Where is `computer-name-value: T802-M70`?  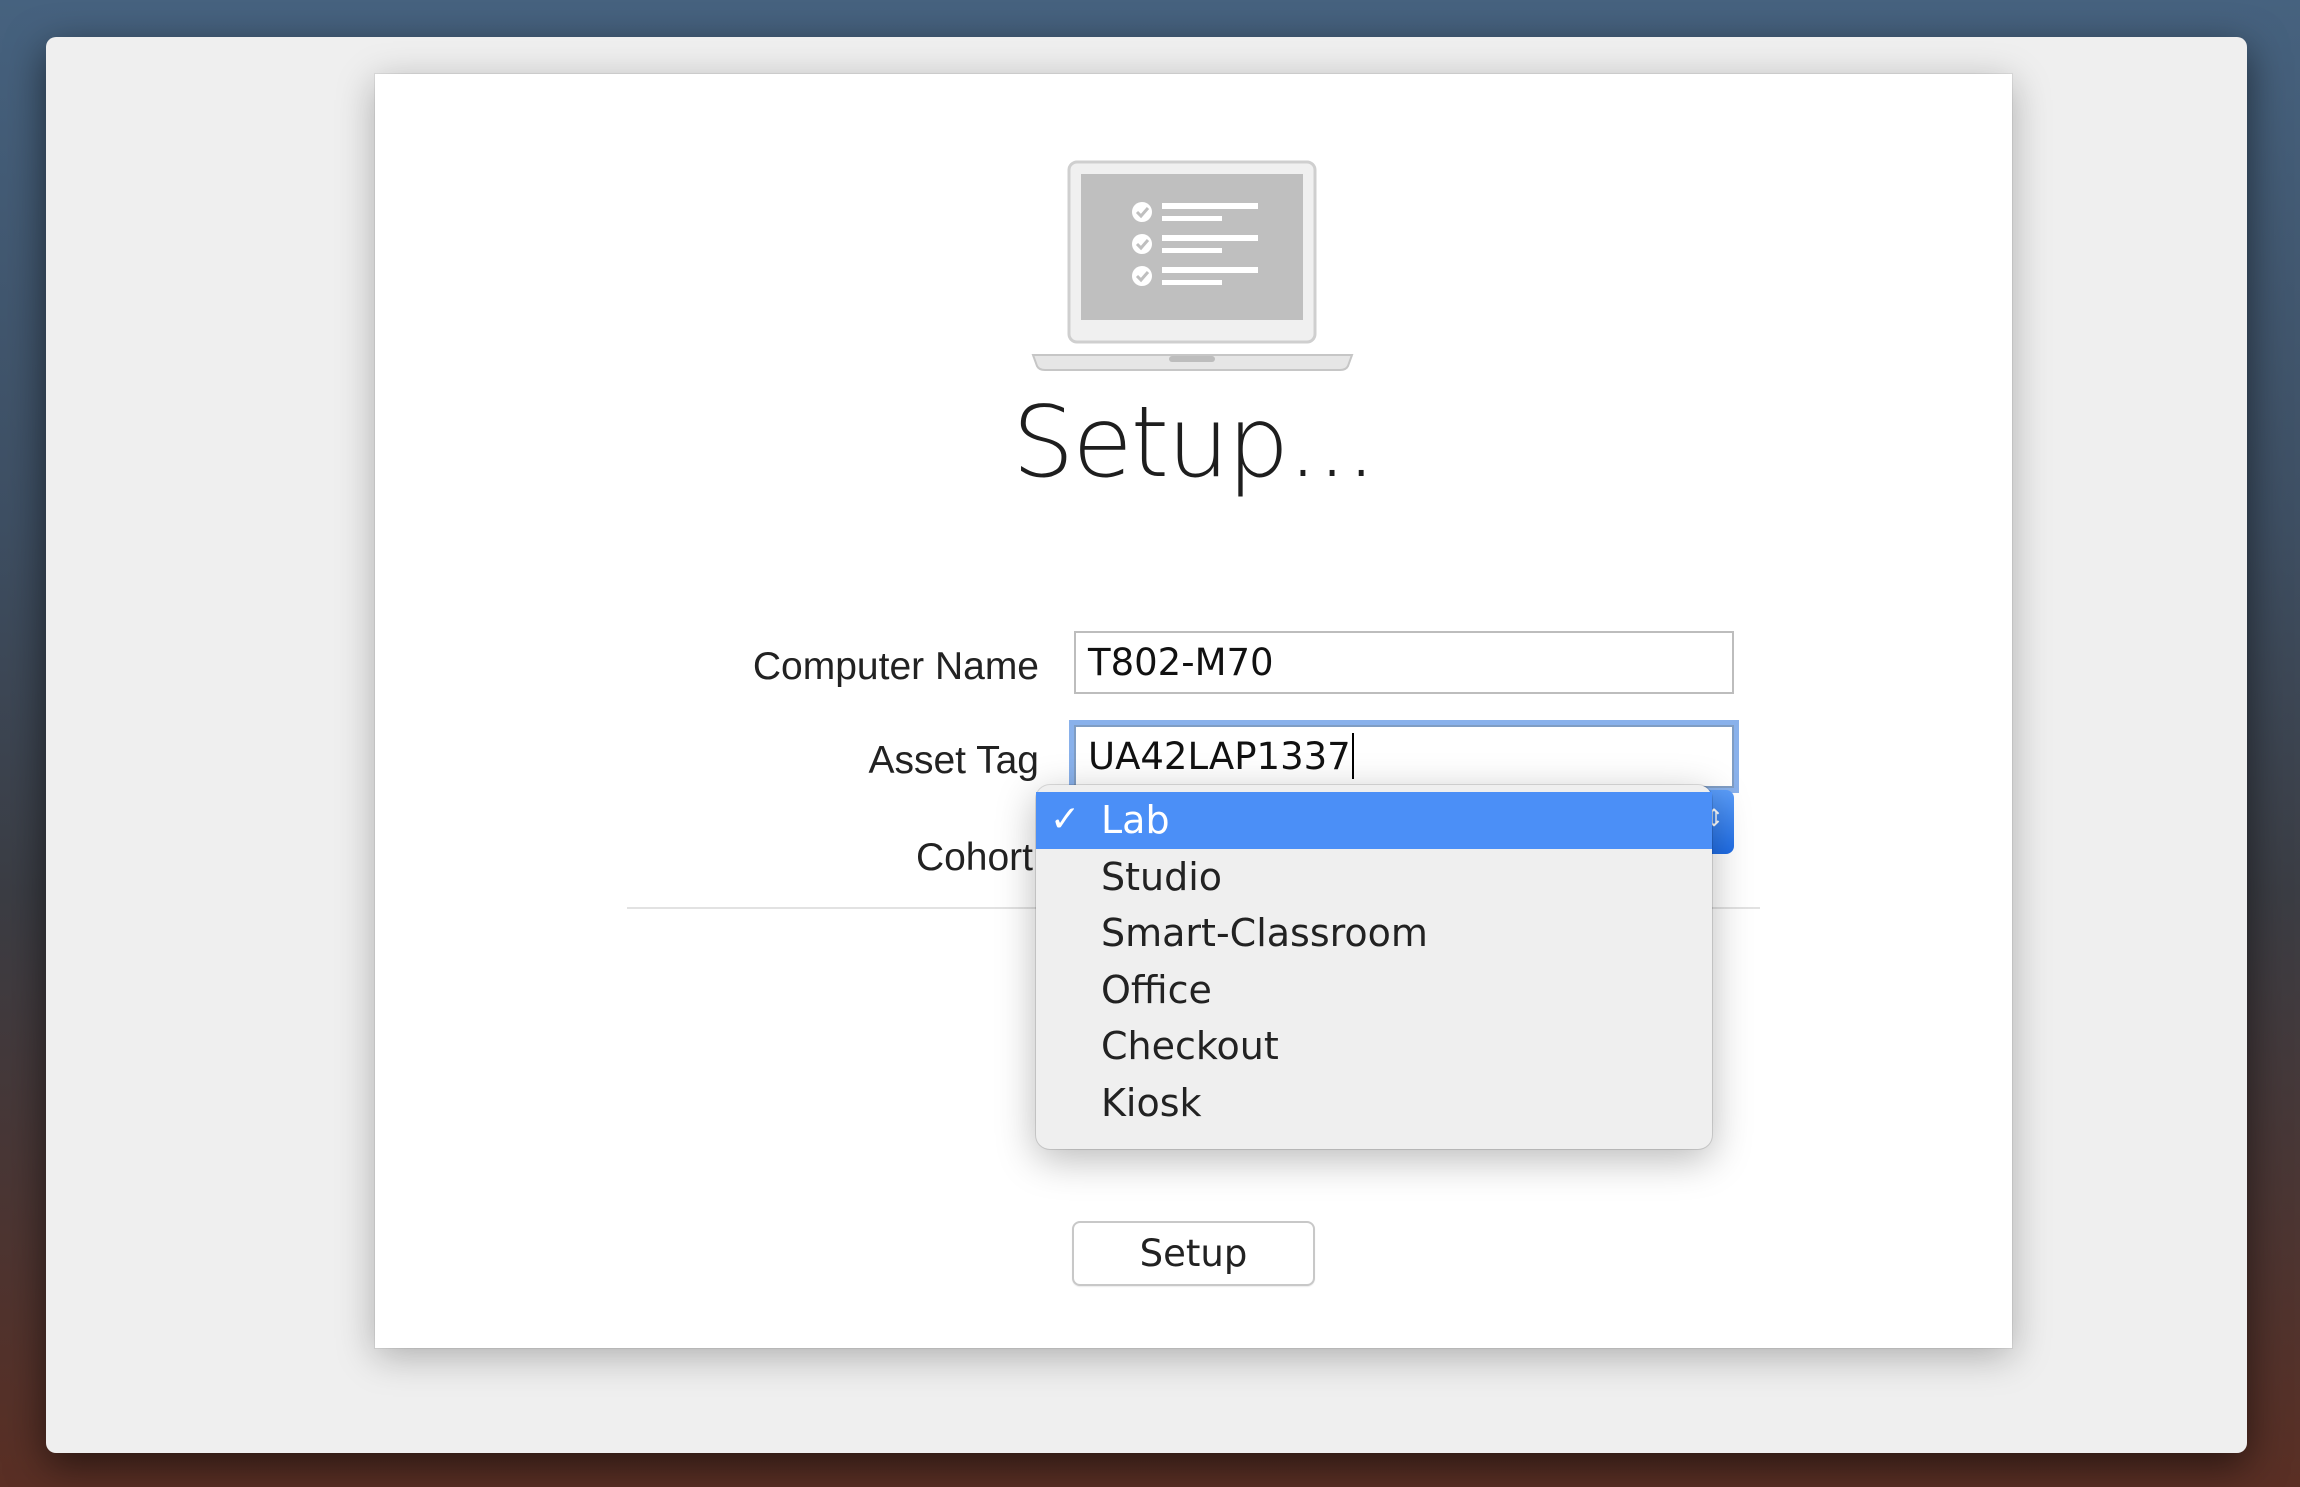 computer-name-value: T802-M70 is located at coordinates (1181, 662).